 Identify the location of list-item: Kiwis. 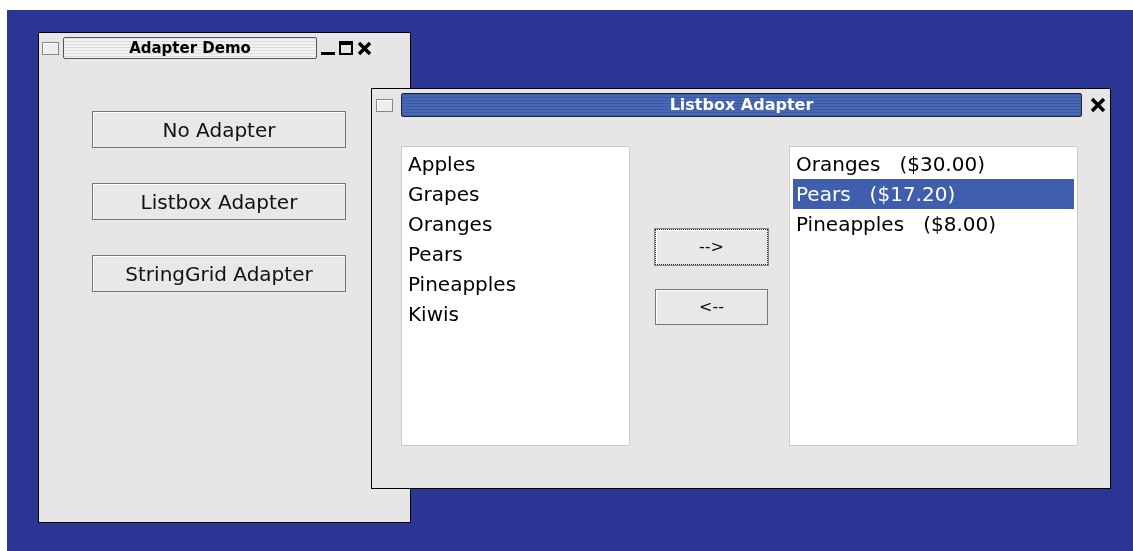
(515, 314).